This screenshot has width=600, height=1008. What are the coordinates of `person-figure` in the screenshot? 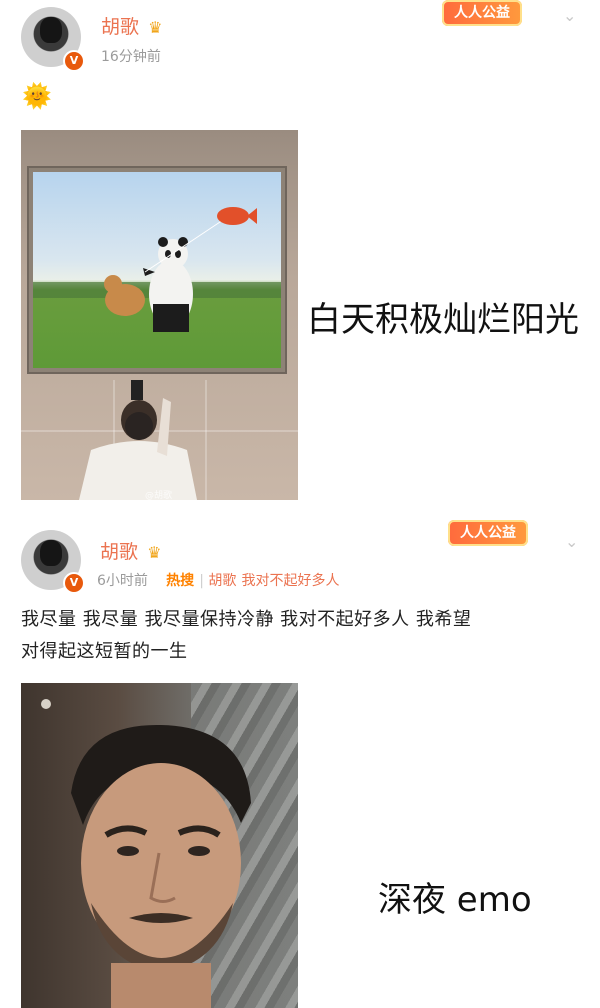 It's located at (138, 440).